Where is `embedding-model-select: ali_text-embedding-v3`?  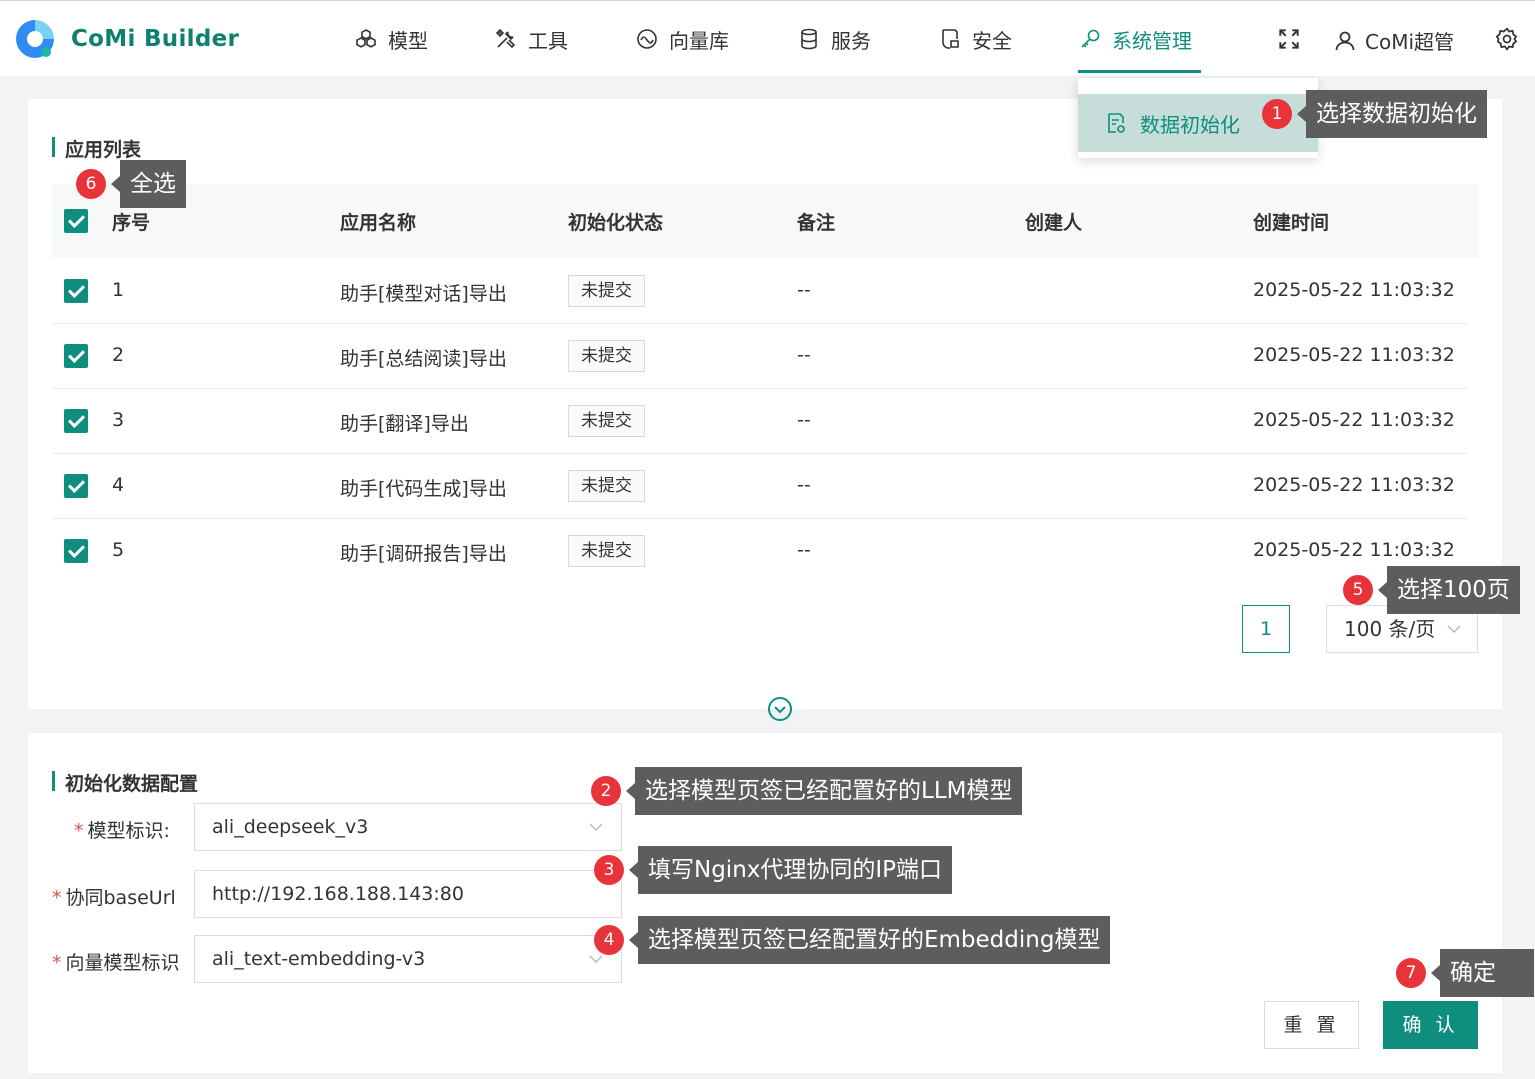
embedding-model-select: ali_text-embedding-v3 is located at coordinates (408, 959).